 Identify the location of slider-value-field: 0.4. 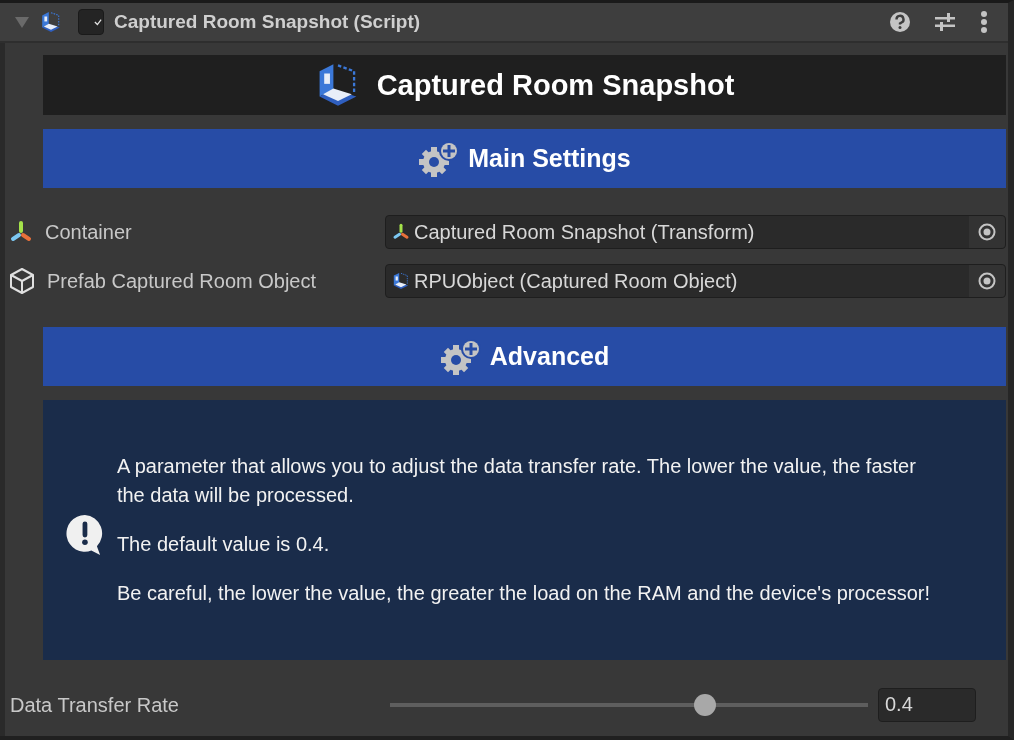
(927, 705).